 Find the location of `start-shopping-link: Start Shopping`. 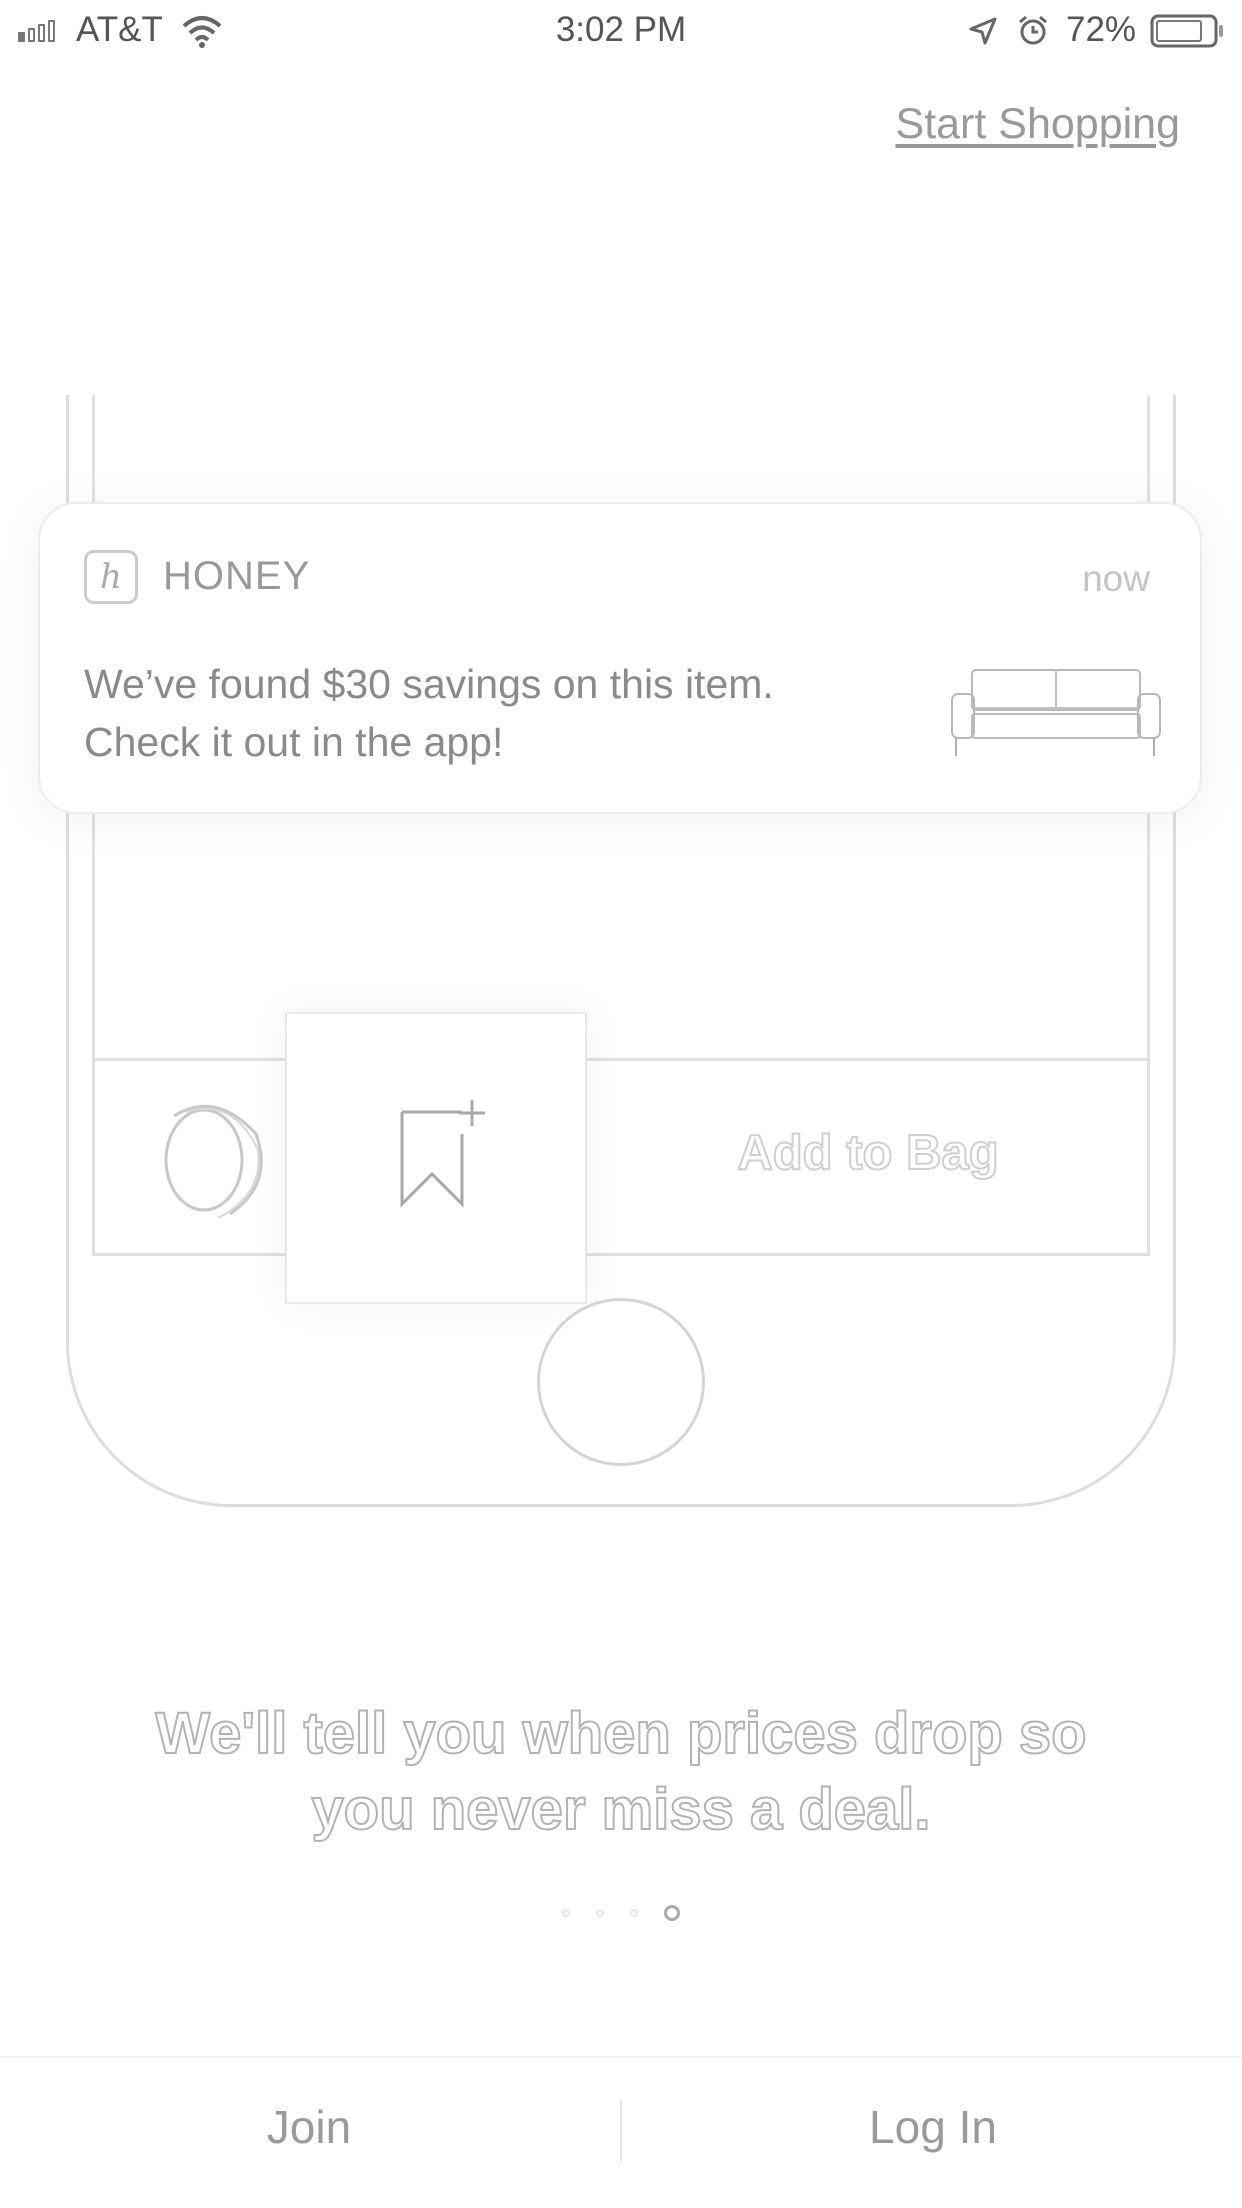

start-shopping-link: Start Shopping is located at coordinates (1038, 124).